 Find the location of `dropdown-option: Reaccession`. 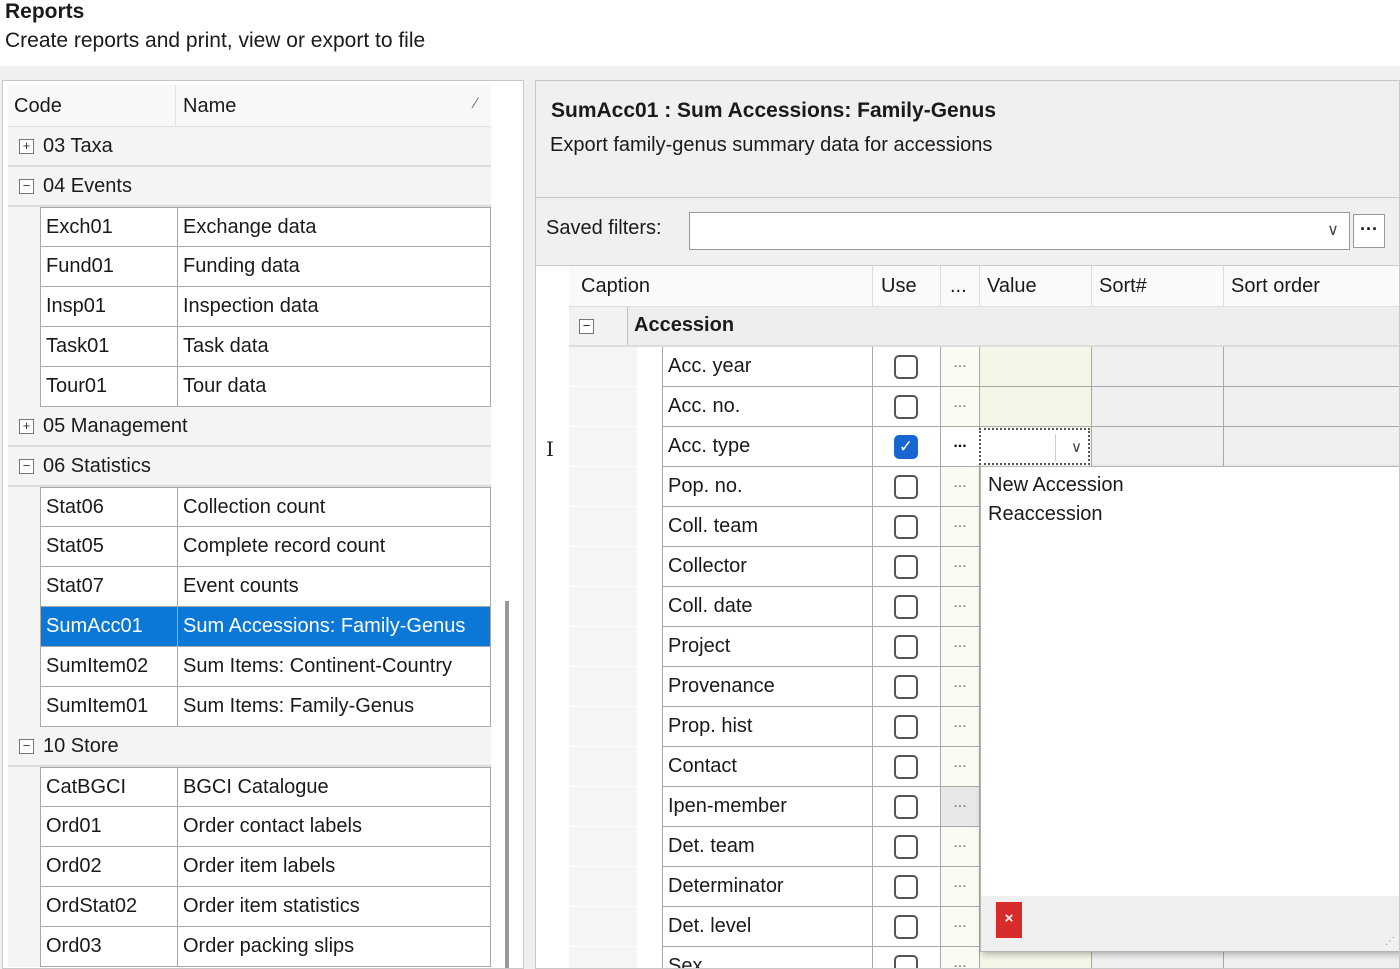

dropdown-option: Reaccession is located at coordinates (1045, 514).